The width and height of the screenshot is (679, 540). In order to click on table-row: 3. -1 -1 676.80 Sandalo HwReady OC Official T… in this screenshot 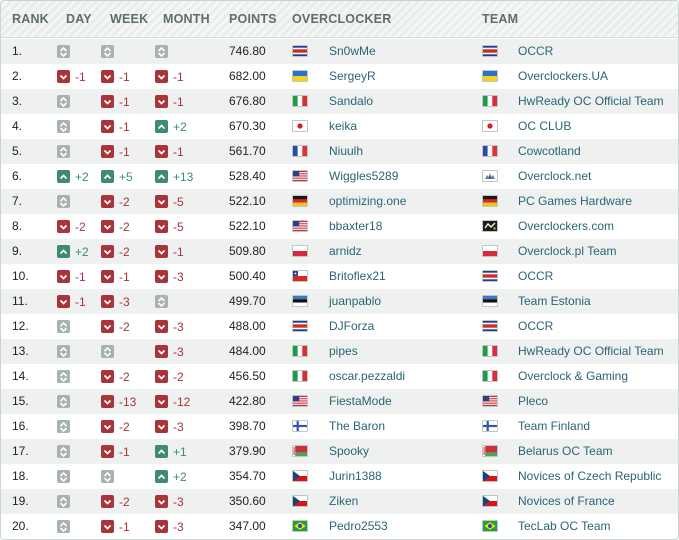, I will do `click(339, 101)`.